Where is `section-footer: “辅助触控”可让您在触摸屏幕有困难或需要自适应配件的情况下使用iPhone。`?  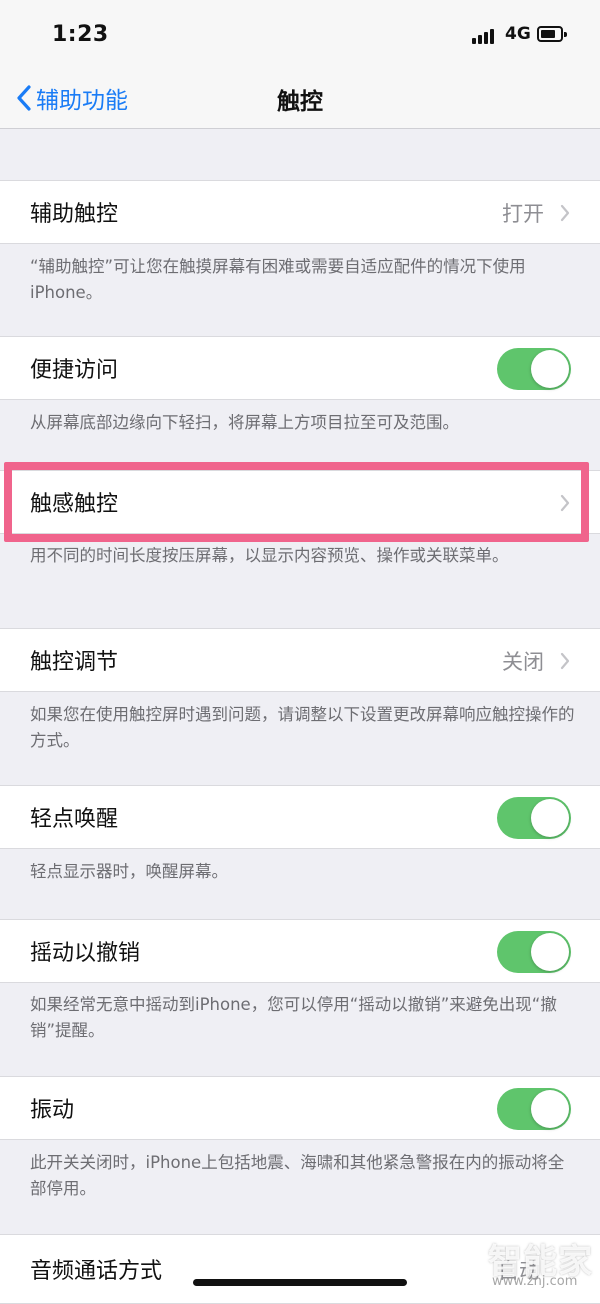 section-footer: “辅助触控”可让您在触摸屏幕有困难或需要自适应配件的情况下使用iPhone。 is located at coordinates (278, 279).